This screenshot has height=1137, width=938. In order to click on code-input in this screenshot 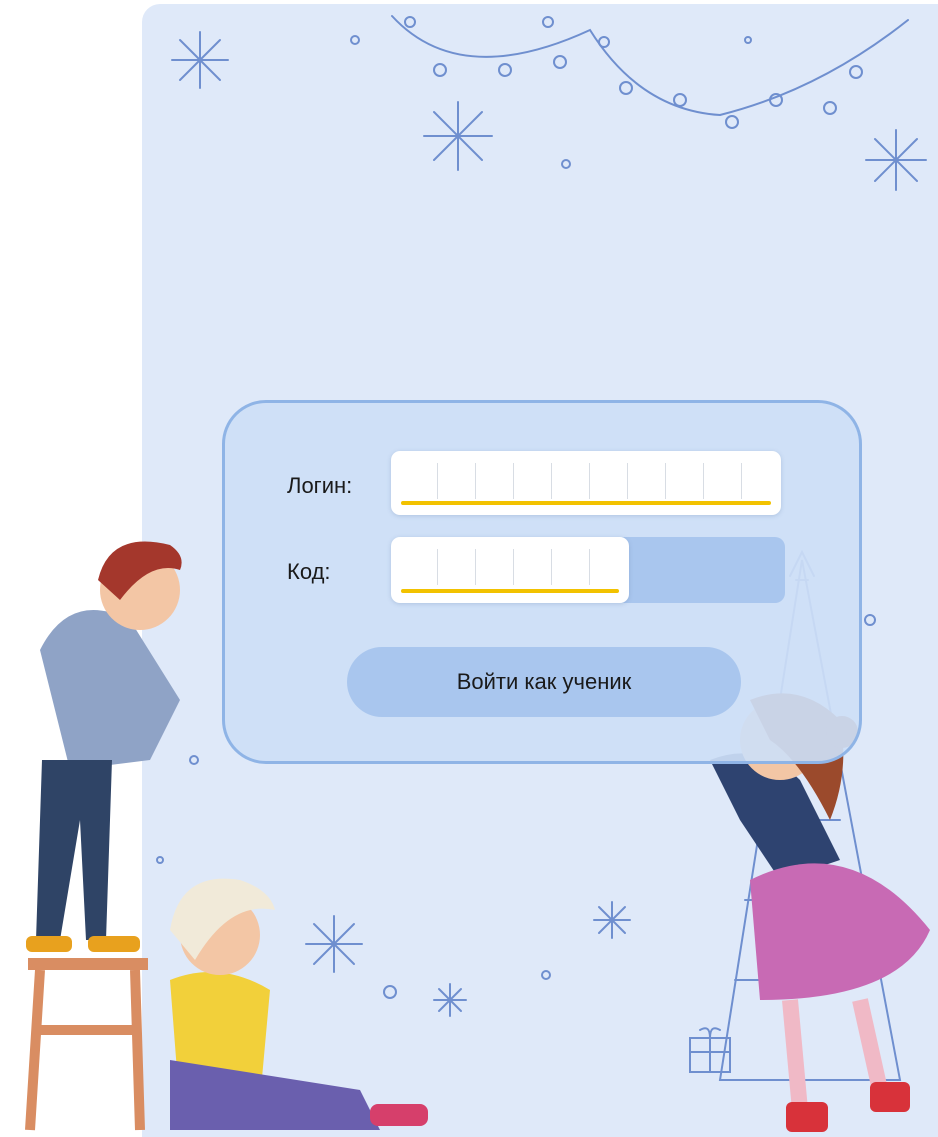, I will do `click(510, 570)`.